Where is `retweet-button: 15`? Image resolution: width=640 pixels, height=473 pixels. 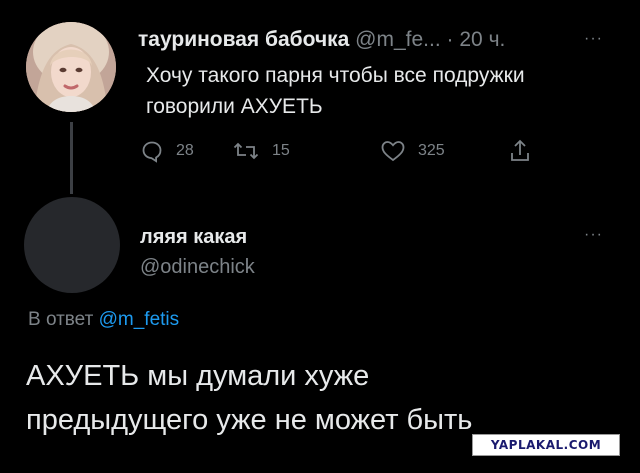
retweet-button: 15 is located at coordinates (261, 151).